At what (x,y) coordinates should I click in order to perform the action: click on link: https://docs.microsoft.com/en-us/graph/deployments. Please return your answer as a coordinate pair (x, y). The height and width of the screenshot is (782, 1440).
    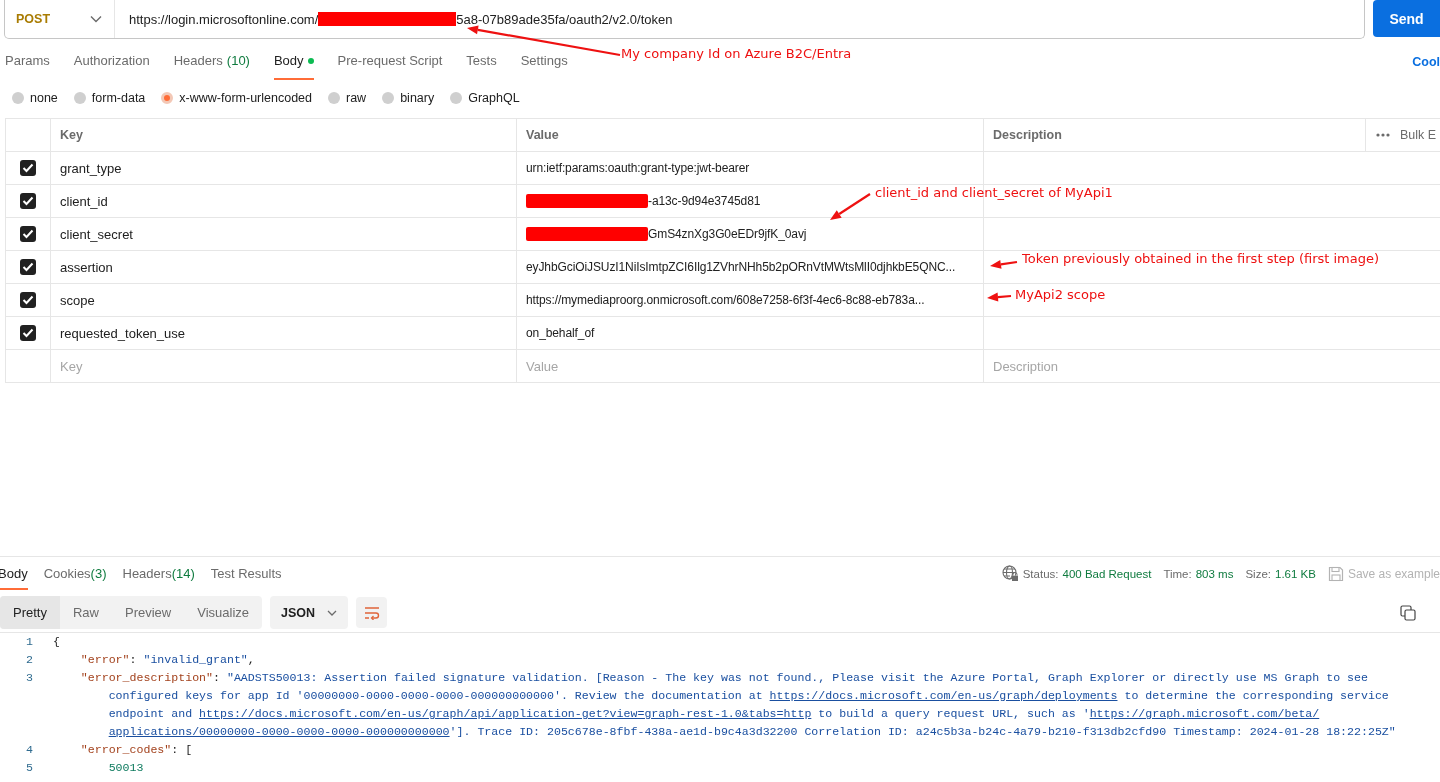
    Looking at the image, I should click on (943, 695).